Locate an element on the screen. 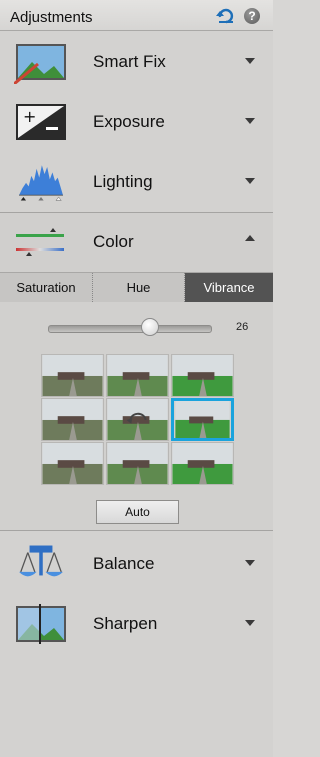 The width and height of the screenshot is (320, 757). color-sliders-icon is located at coordinates (40, 242).